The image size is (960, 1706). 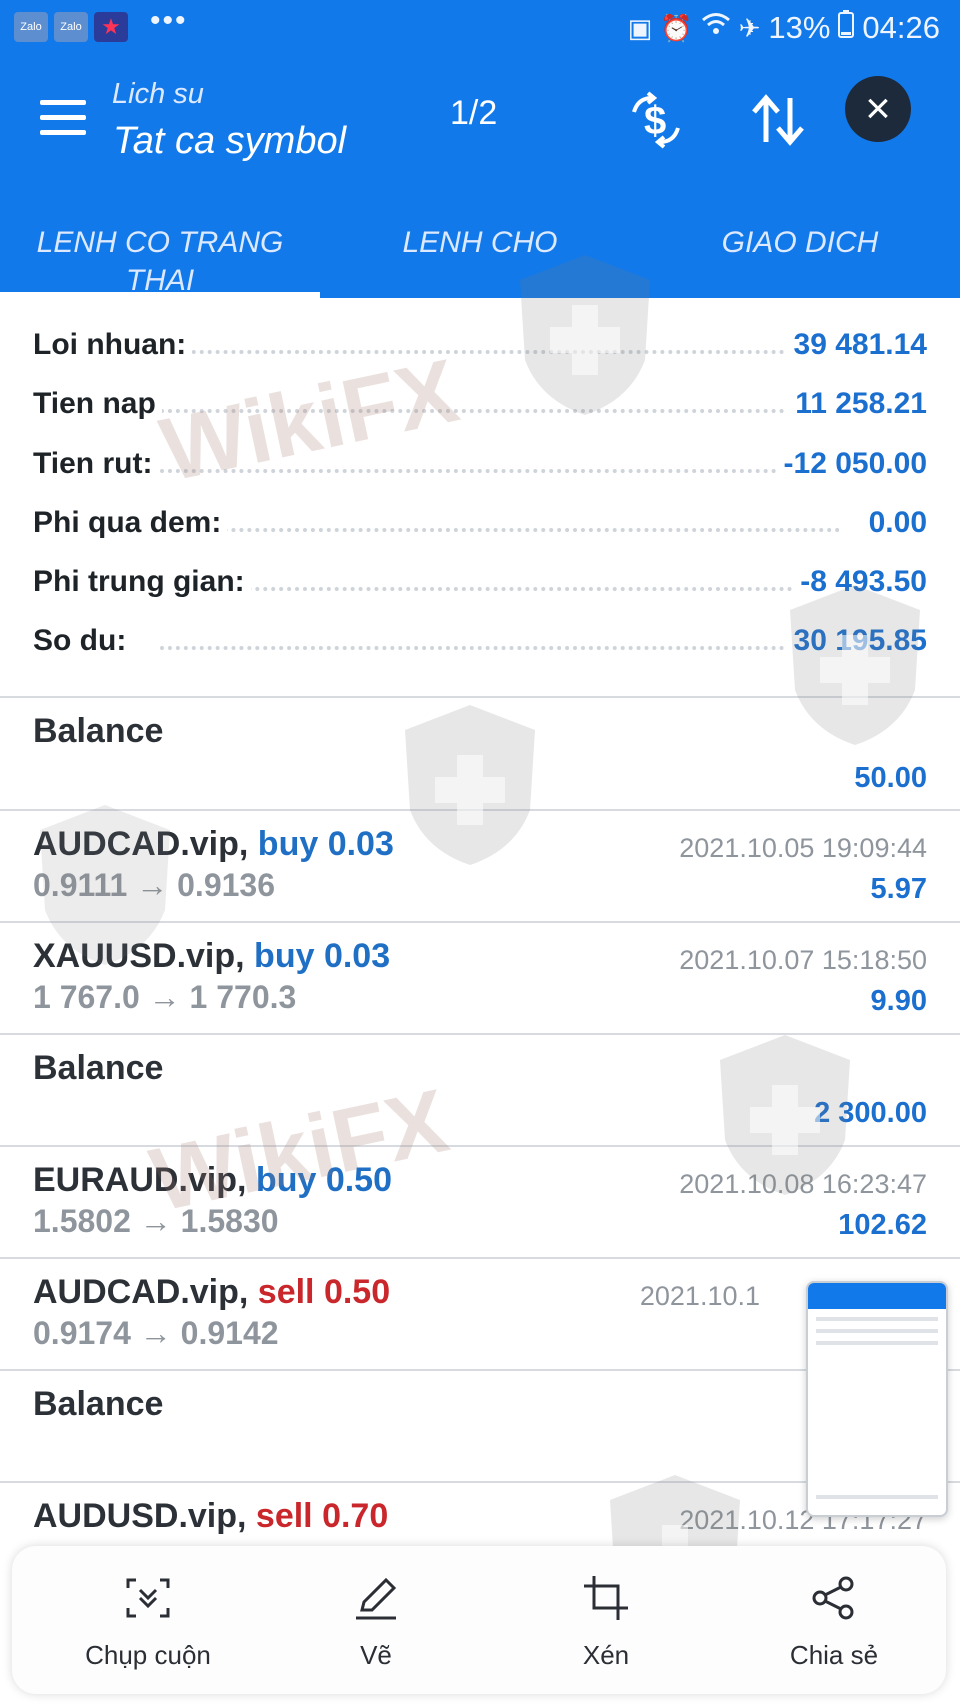 I want to click on status-bar: Zalo Zalo ★ ••• ▣ ⏰ ✈ 13% 04:26, so click(x=480, y=29).